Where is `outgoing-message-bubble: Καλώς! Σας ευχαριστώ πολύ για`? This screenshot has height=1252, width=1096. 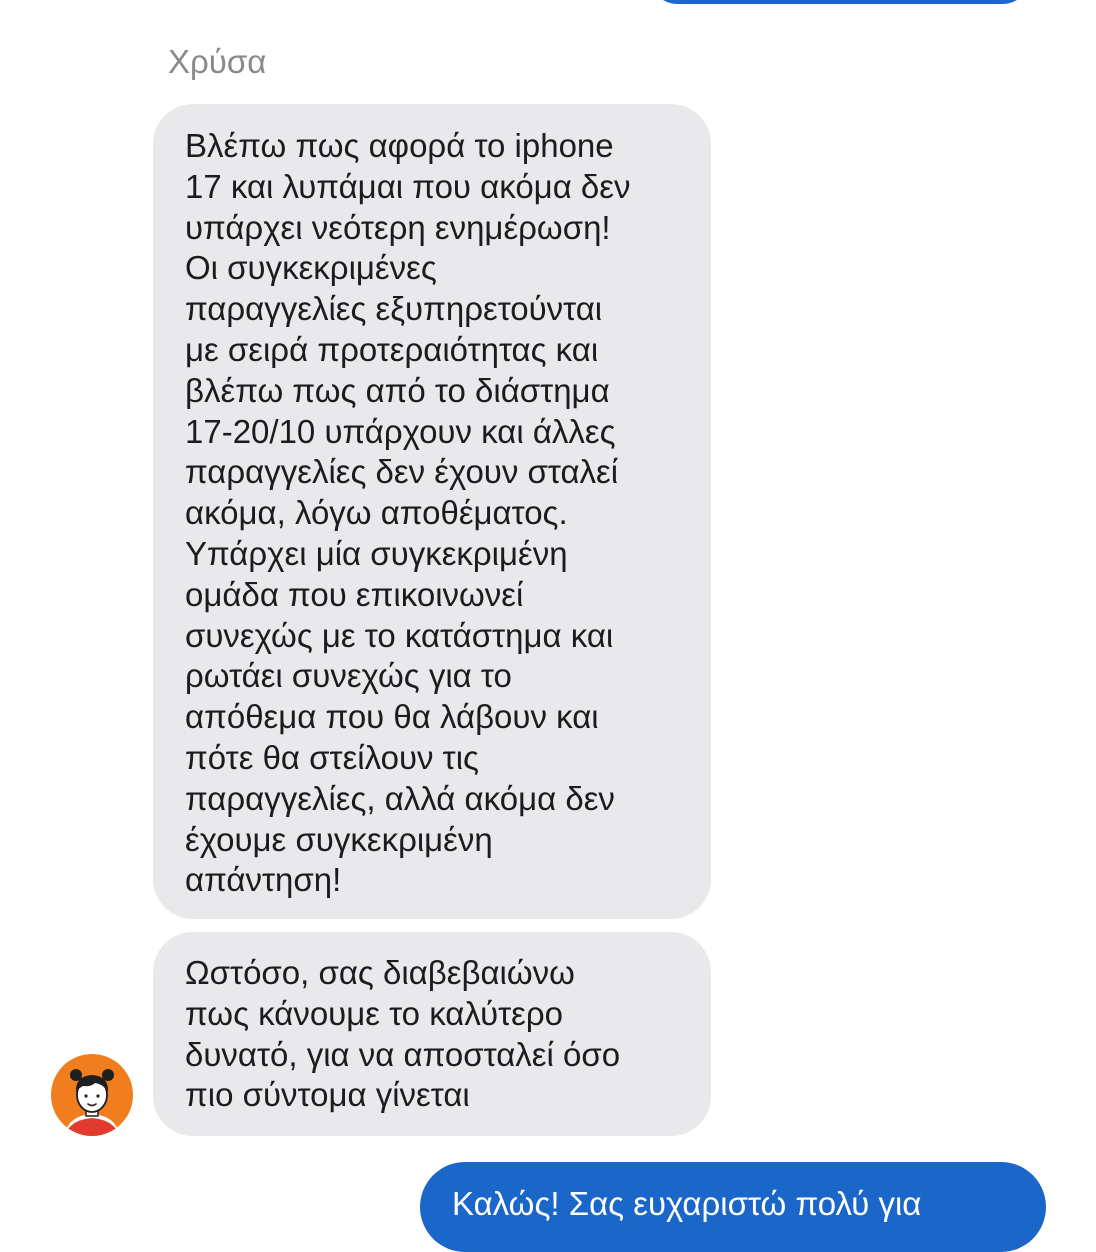 outgoing-message-bubble: Καλώς! Σας ευχαριστώ πολύ για is located at coordinates (733, 1207).